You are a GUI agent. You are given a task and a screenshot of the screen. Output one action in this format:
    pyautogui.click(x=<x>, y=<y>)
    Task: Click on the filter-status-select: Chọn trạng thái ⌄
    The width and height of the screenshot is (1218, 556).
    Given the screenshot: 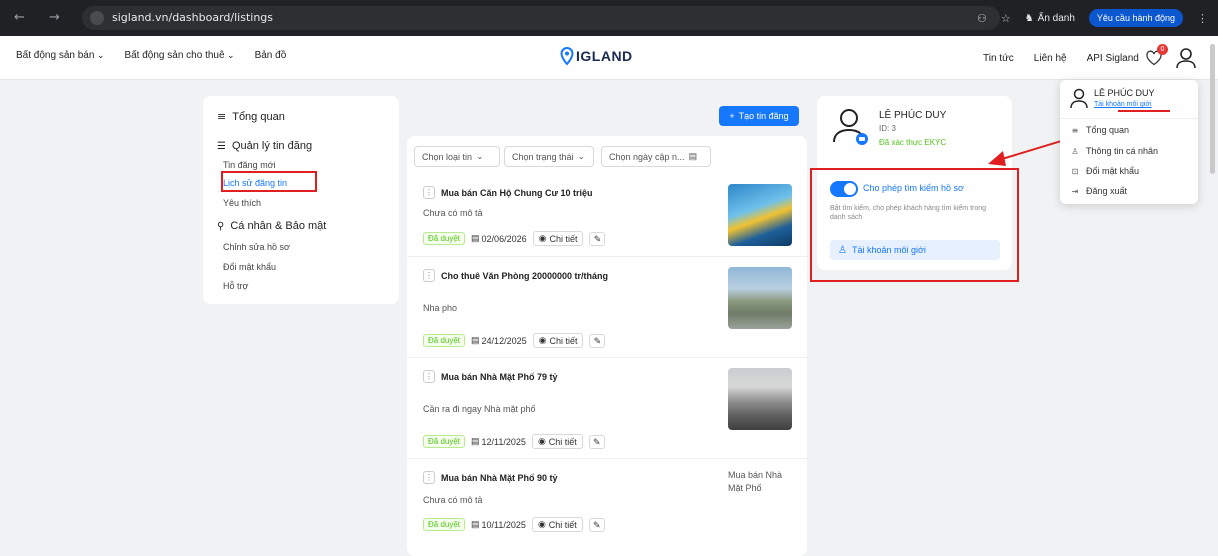 What is the action you would take?
    pyautogui.click(x=549, y=156)
    